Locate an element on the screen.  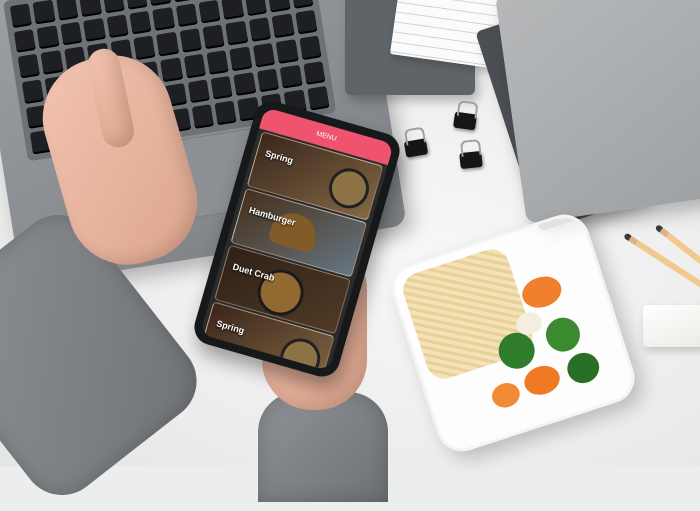
app-header-title: MENU is located at coordinates (326, 136).